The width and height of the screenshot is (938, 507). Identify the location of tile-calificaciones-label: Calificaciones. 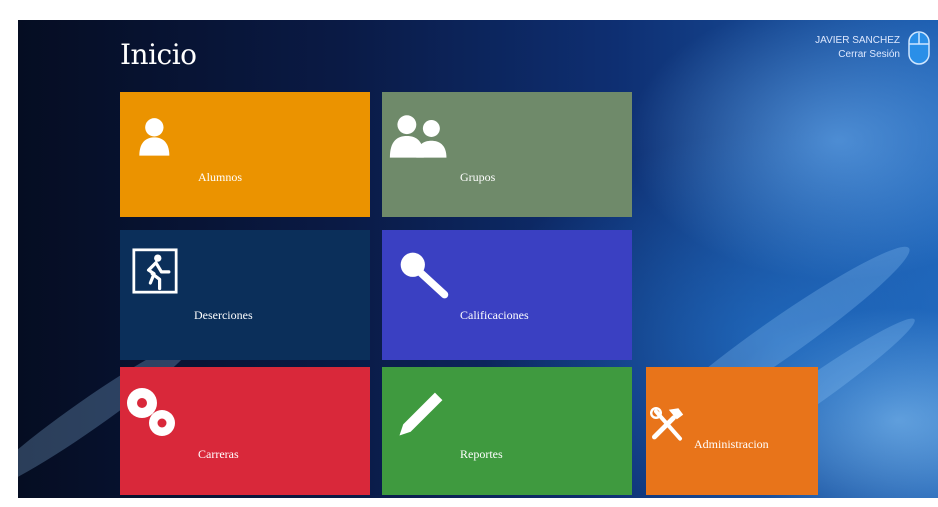
(494, 315).